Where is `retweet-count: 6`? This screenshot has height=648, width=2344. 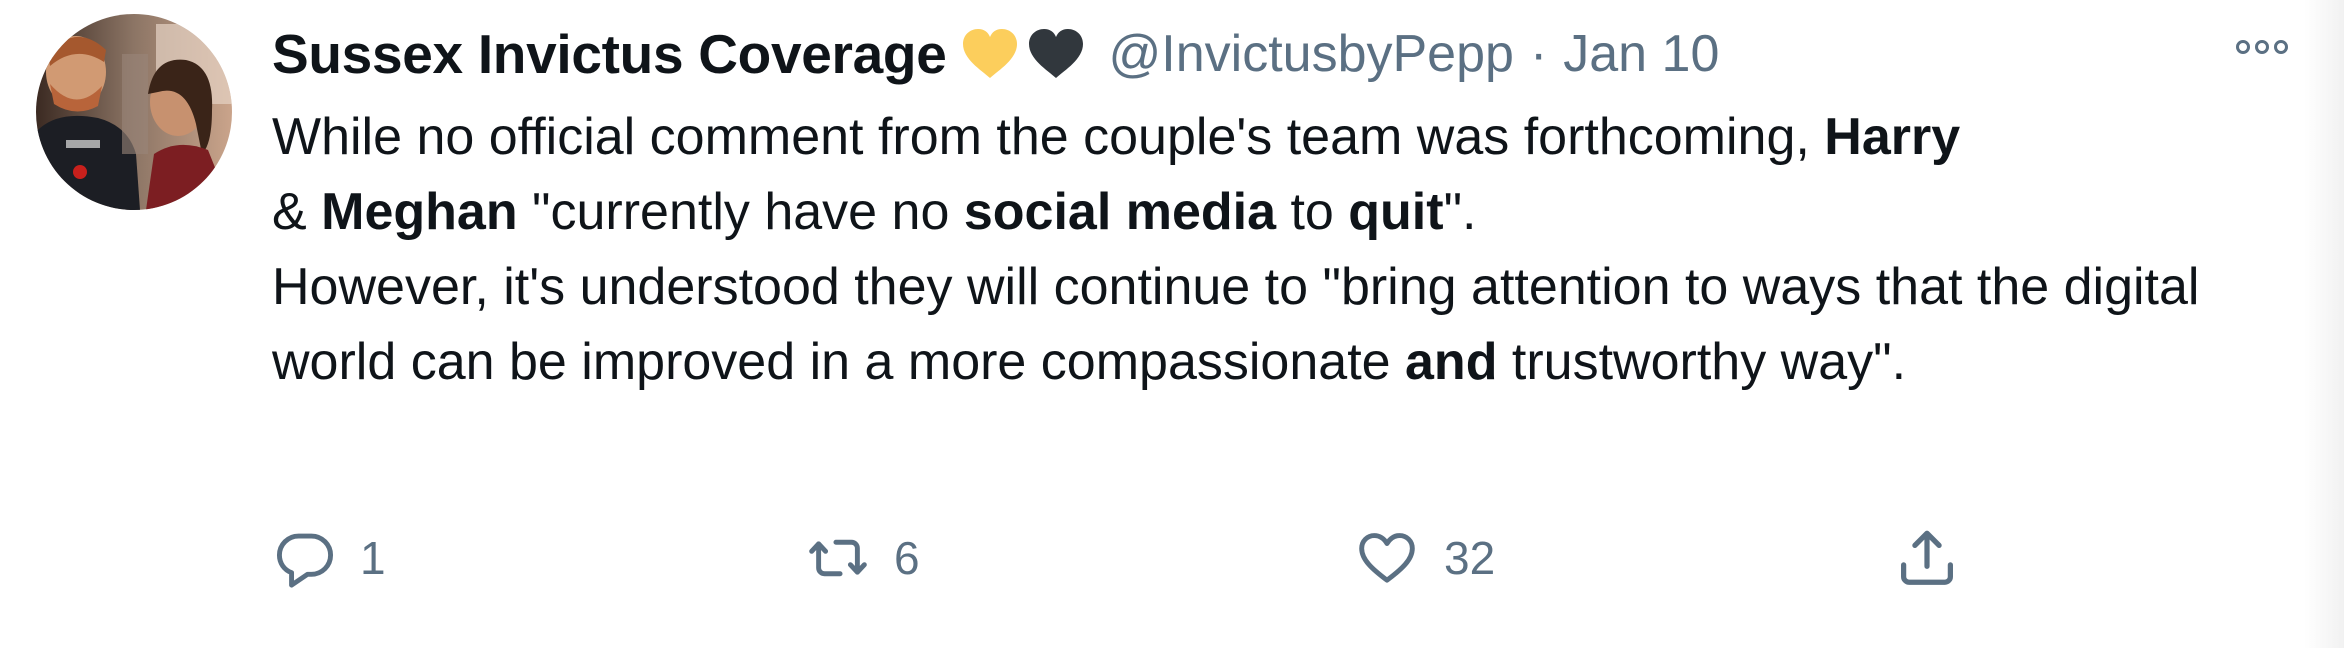
retweet-count: 6 is located at coordinates (907, 558).